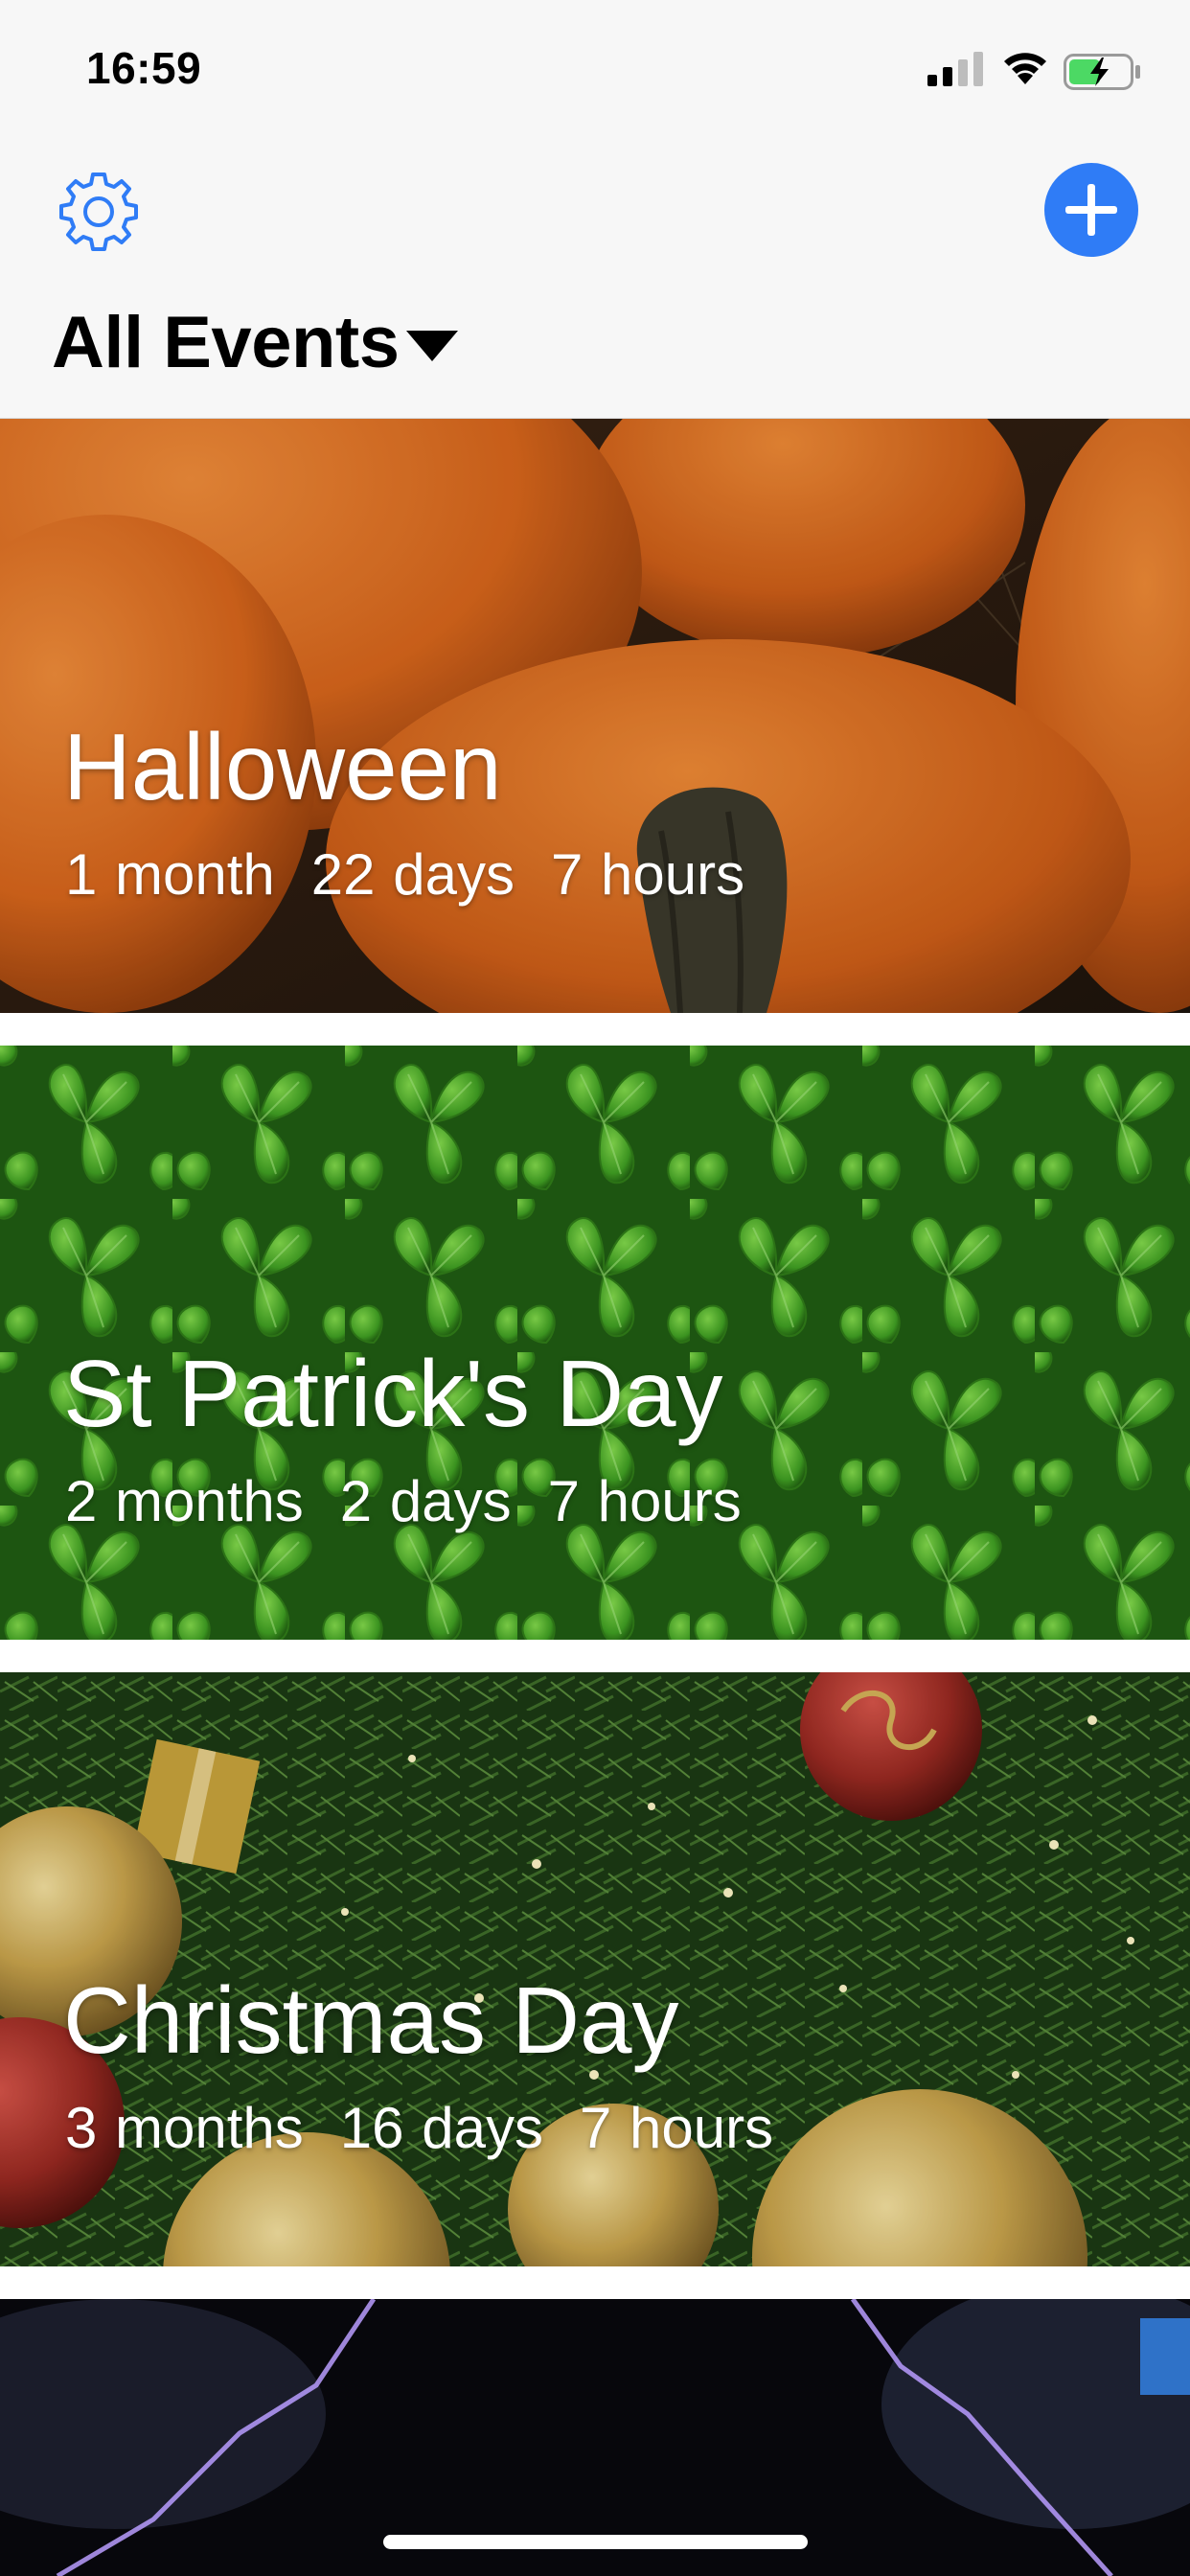 The image size is (1190, 2576). I want to click on battery-charging-icon, so click(1102, 72).